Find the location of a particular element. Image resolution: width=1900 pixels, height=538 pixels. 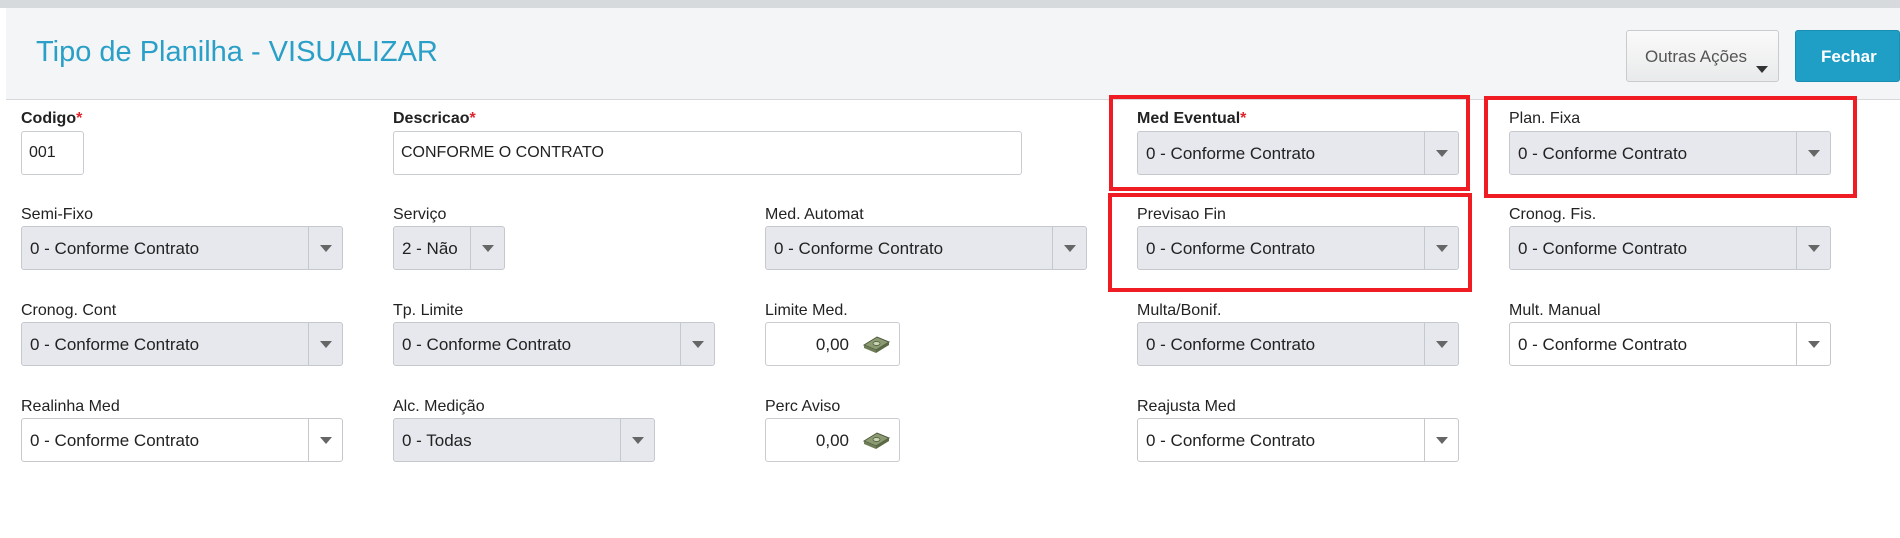

cronog-cont-dropdown is located at coordinates (325, 344).